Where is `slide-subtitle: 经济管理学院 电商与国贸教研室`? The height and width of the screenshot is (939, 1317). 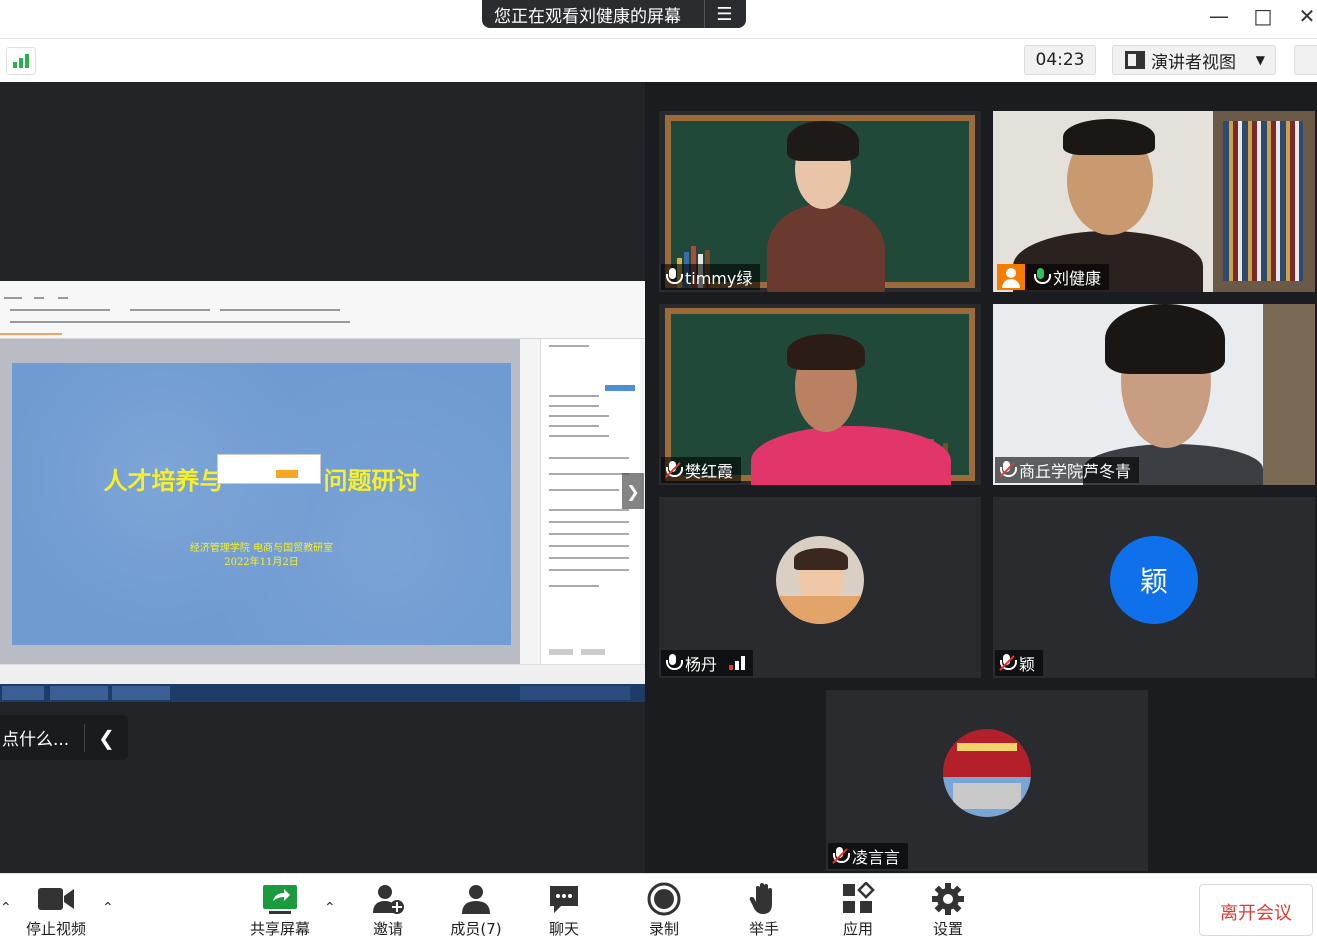
slide-subtitle: 经济管理学院 电商与国贸教研室 is located at coordinates (261, 548).